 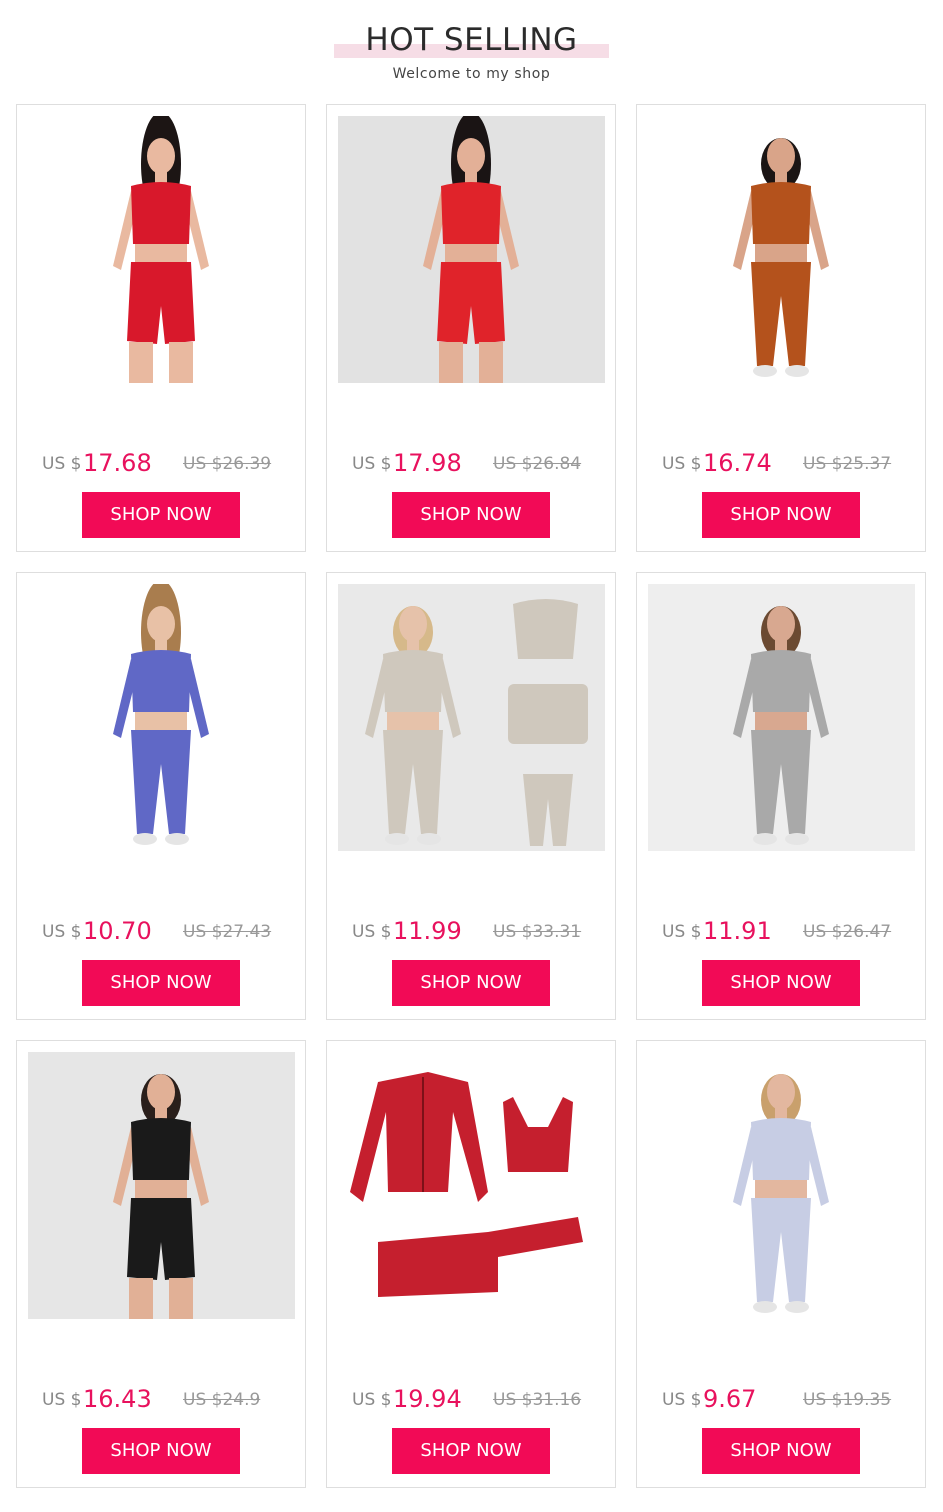 I want to click on product-card: US $ 19.94 US $31.16 SHOP NOW, so click(x=471, y=1264).